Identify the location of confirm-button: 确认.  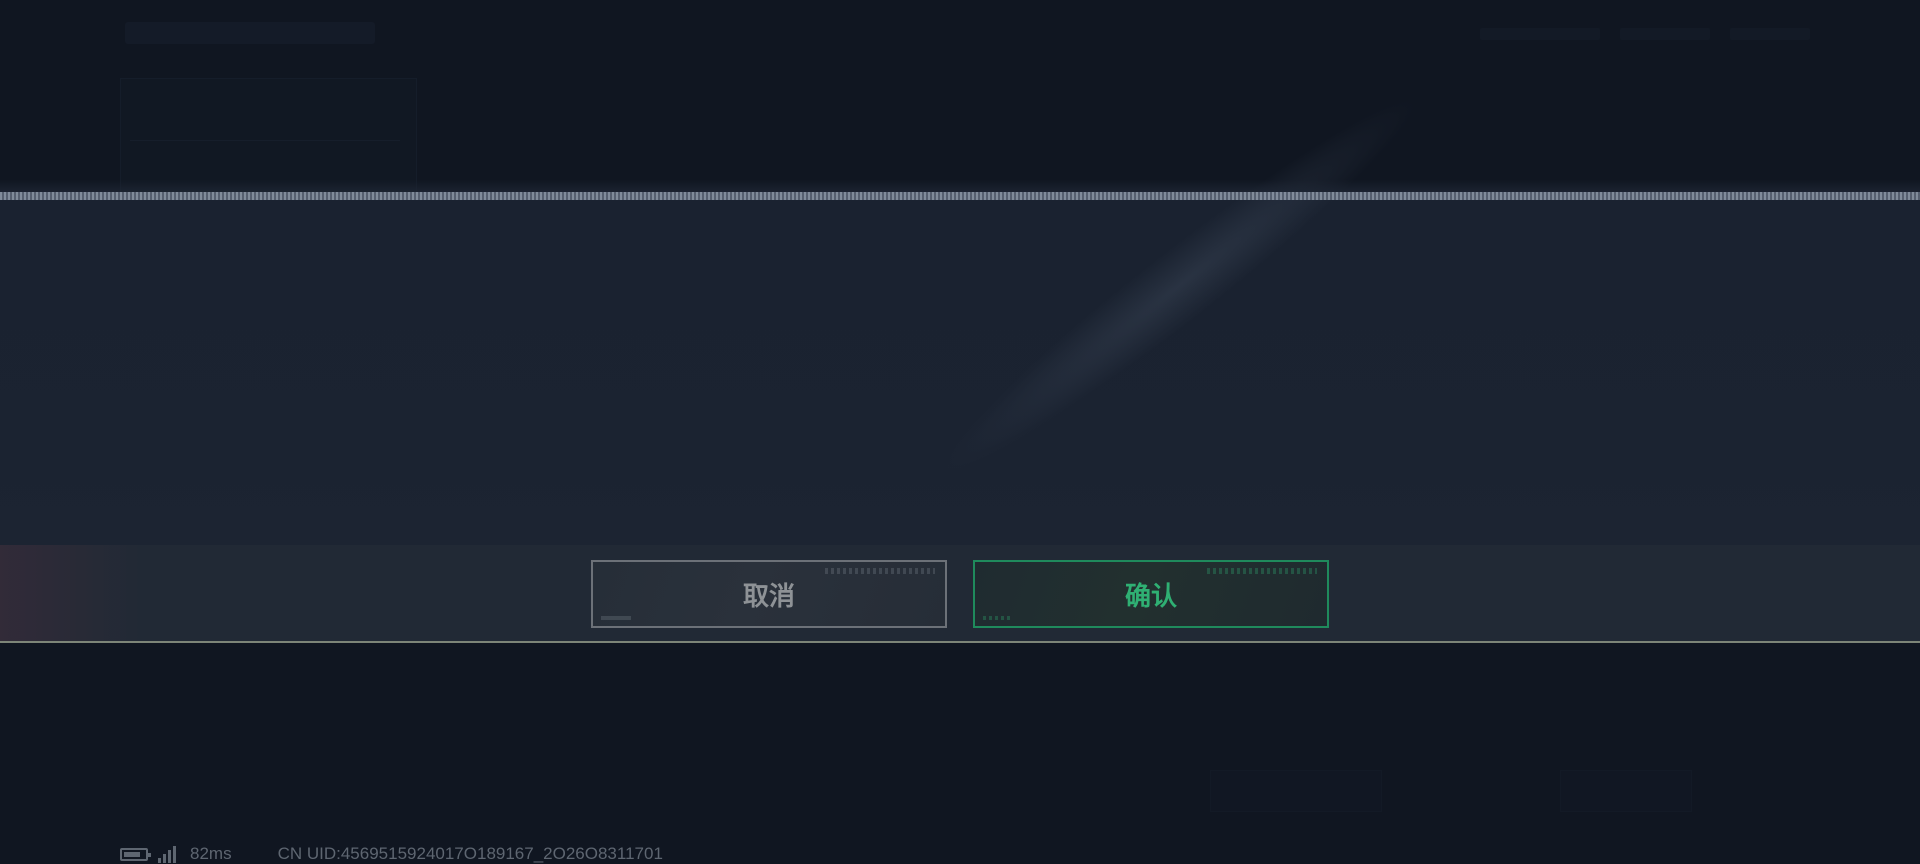
(1151, 594).